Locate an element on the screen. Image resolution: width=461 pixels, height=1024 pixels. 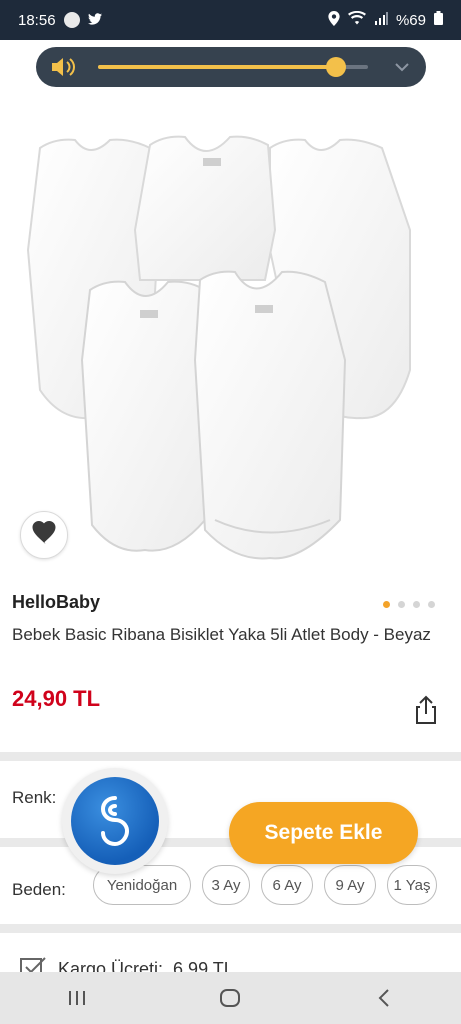
battery-percent: %69 is located at coordinates (410, 20).